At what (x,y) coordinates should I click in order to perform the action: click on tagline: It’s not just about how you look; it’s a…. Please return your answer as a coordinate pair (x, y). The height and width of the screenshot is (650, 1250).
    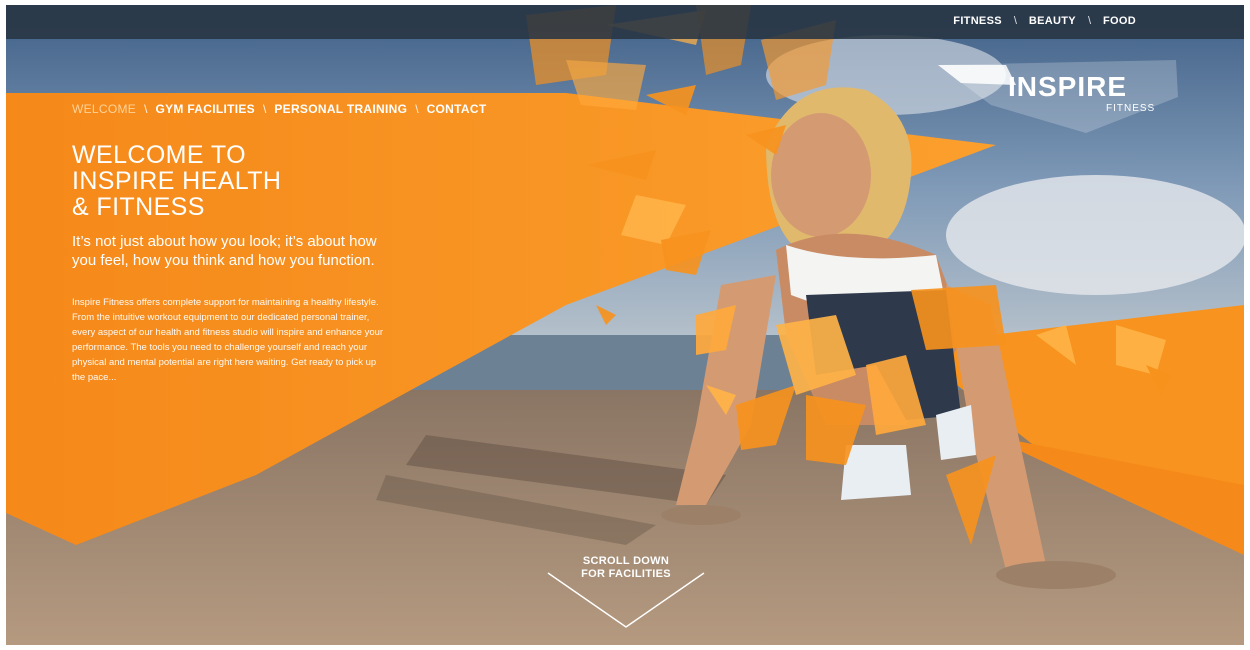
    Looking at the image, I should click on (224, 251).